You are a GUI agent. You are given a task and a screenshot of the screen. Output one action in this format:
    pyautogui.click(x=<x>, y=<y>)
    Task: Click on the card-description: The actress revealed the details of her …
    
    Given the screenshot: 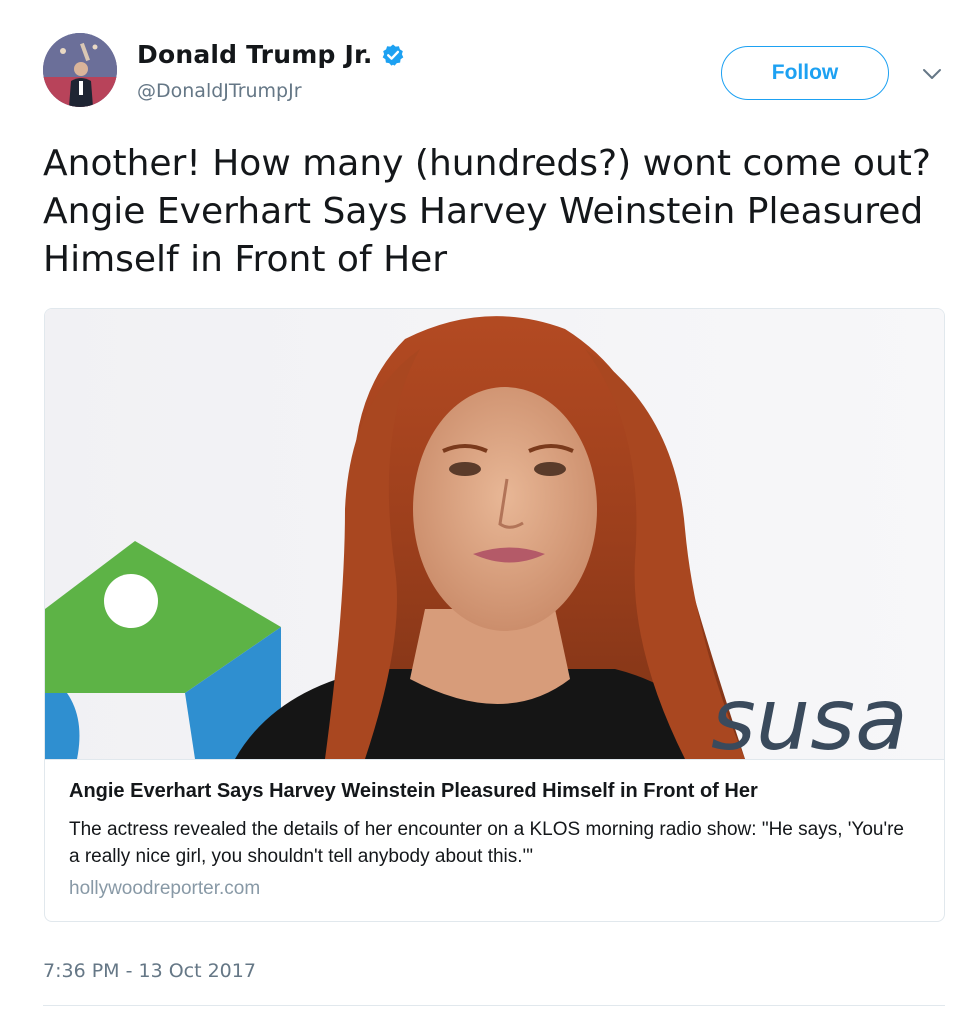 What is the action you would take?
    pyautogui.click(x=486, y=843)
    